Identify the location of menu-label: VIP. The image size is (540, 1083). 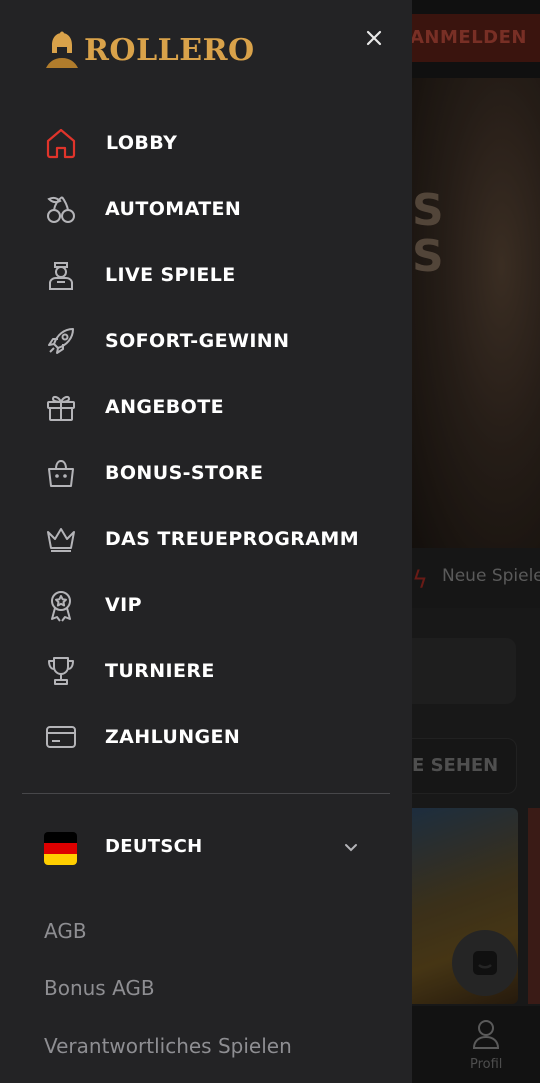
(123, 605).